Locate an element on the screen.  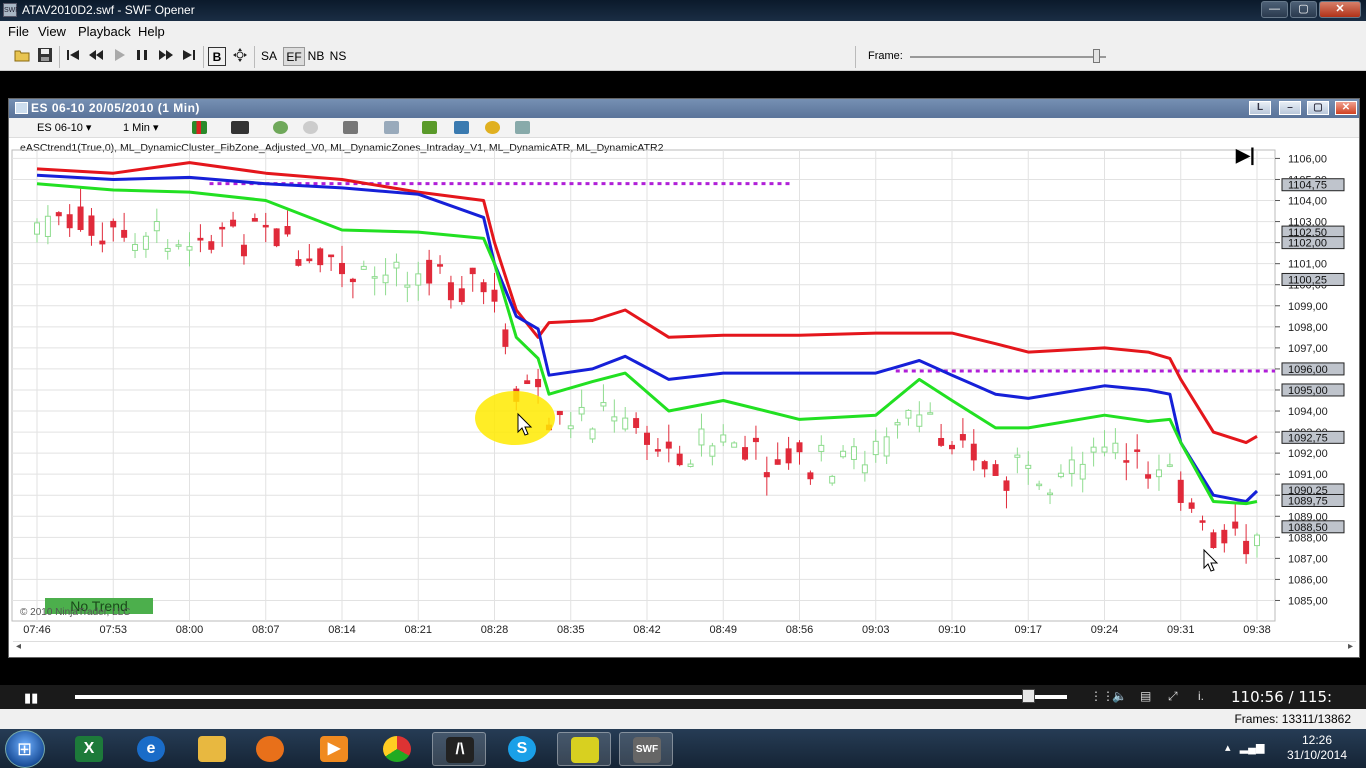
chart-link-icon: L is located at coordinates (1260, 108).